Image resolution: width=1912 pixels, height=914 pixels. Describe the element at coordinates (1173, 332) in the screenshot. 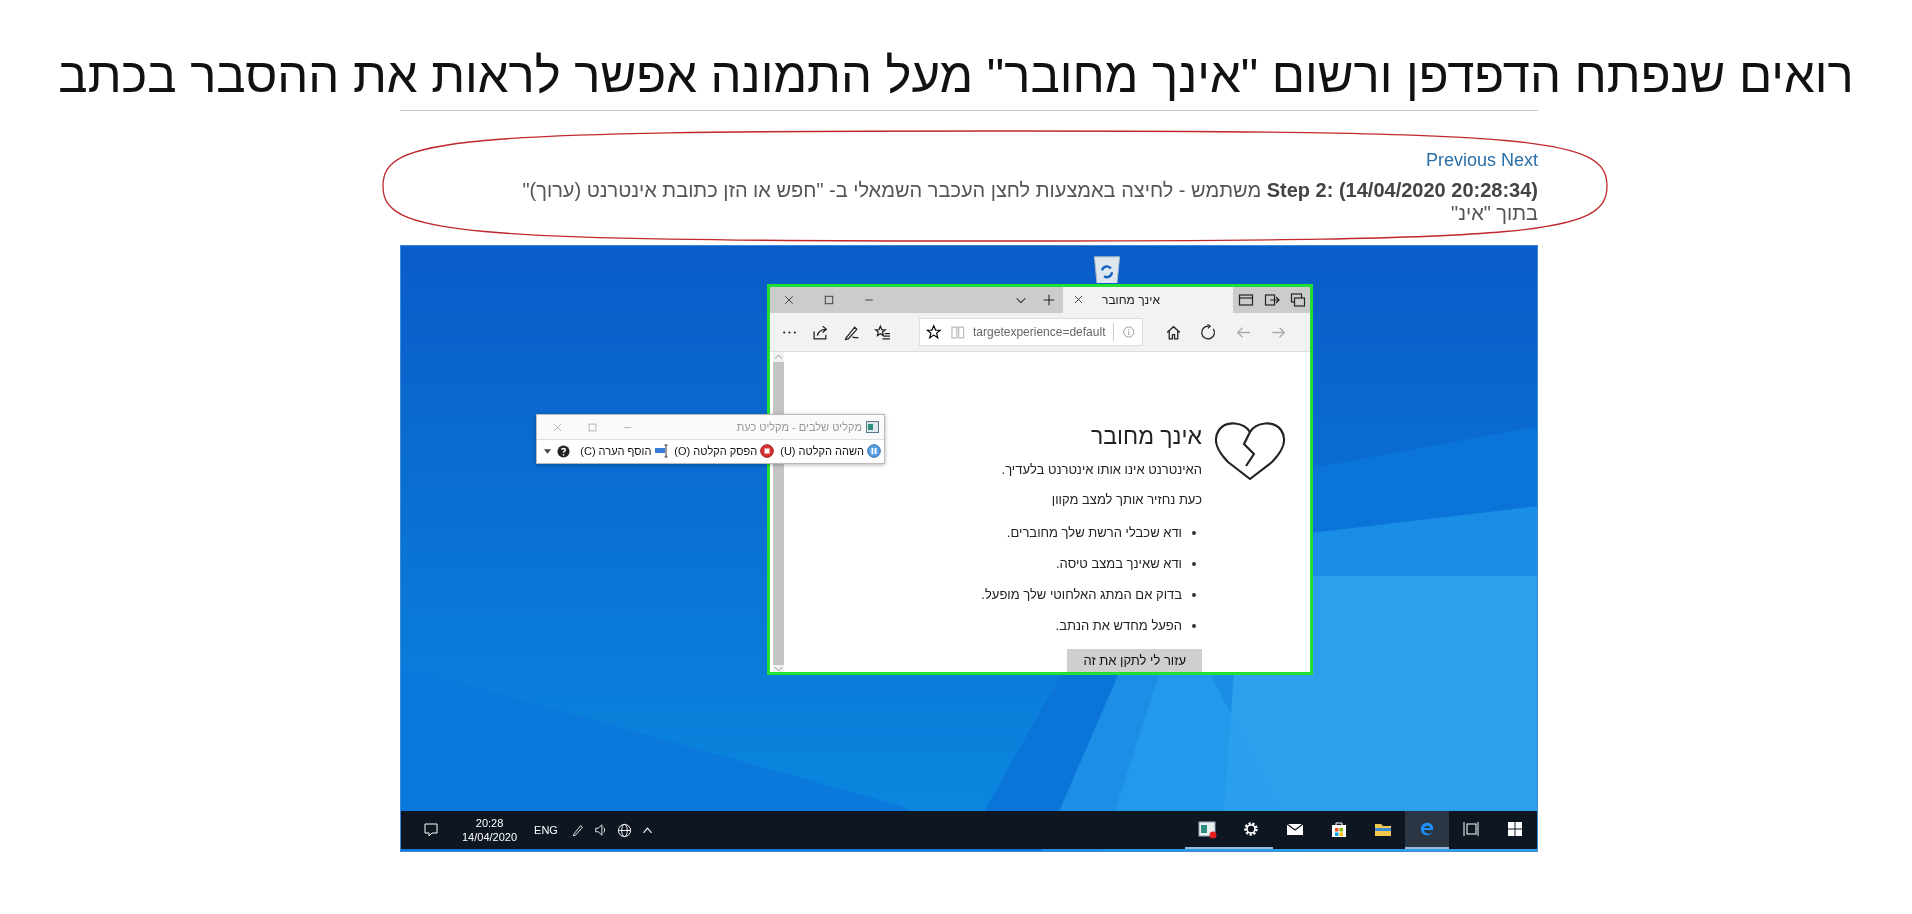

I see `home-icon` at that location.